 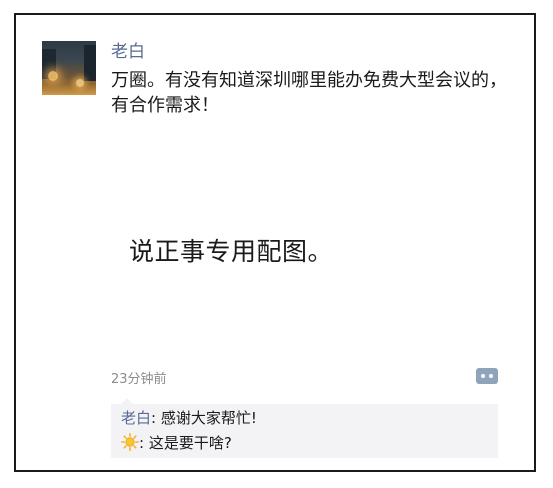 I want to click on comment-action-button, so click(x=487, y=376).